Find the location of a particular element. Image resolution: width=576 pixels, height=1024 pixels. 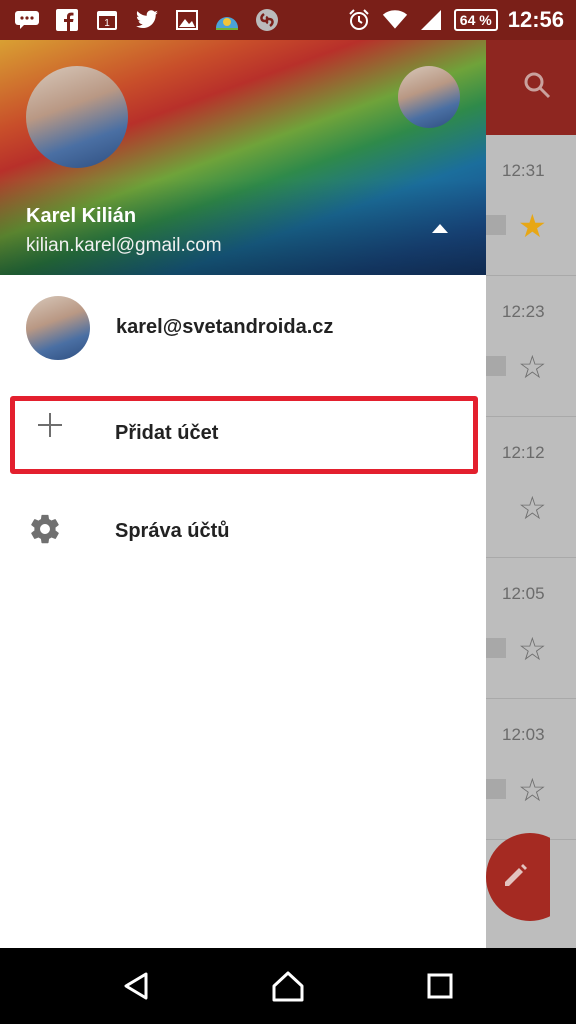

secondary-account-avatar is located at coordinates (429, 97).